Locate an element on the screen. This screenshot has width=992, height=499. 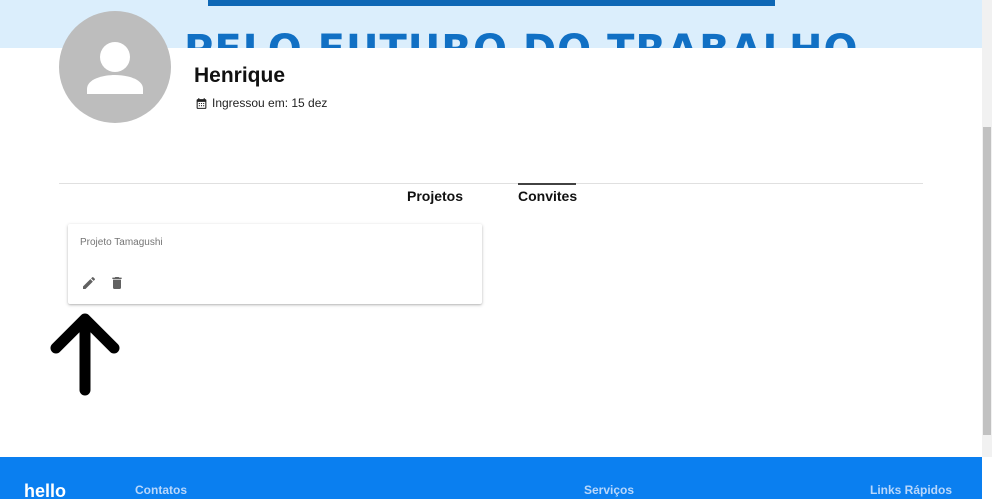
footer: hello Contatos Serviços Links Rápidos is located at coordinates (491, 478).